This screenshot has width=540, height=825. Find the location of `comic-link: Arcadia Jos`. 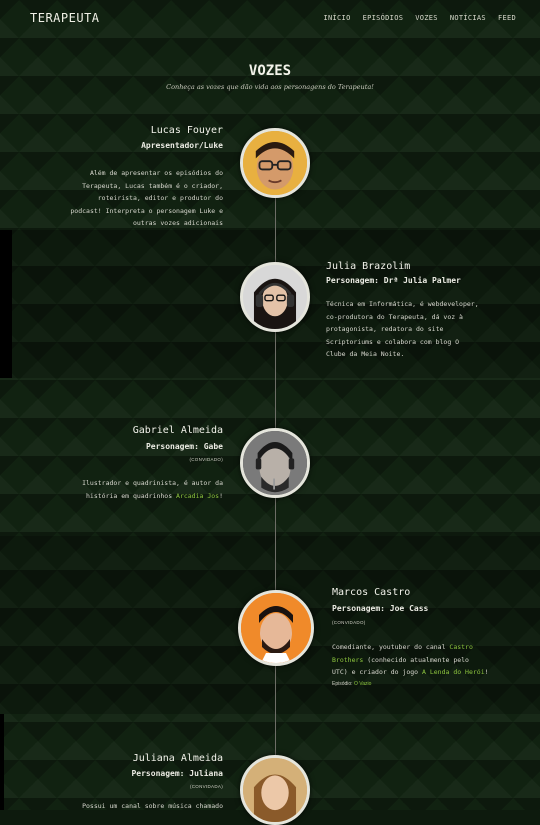

comic-link: Arcadia Jos is located at coordinates (197, 496).